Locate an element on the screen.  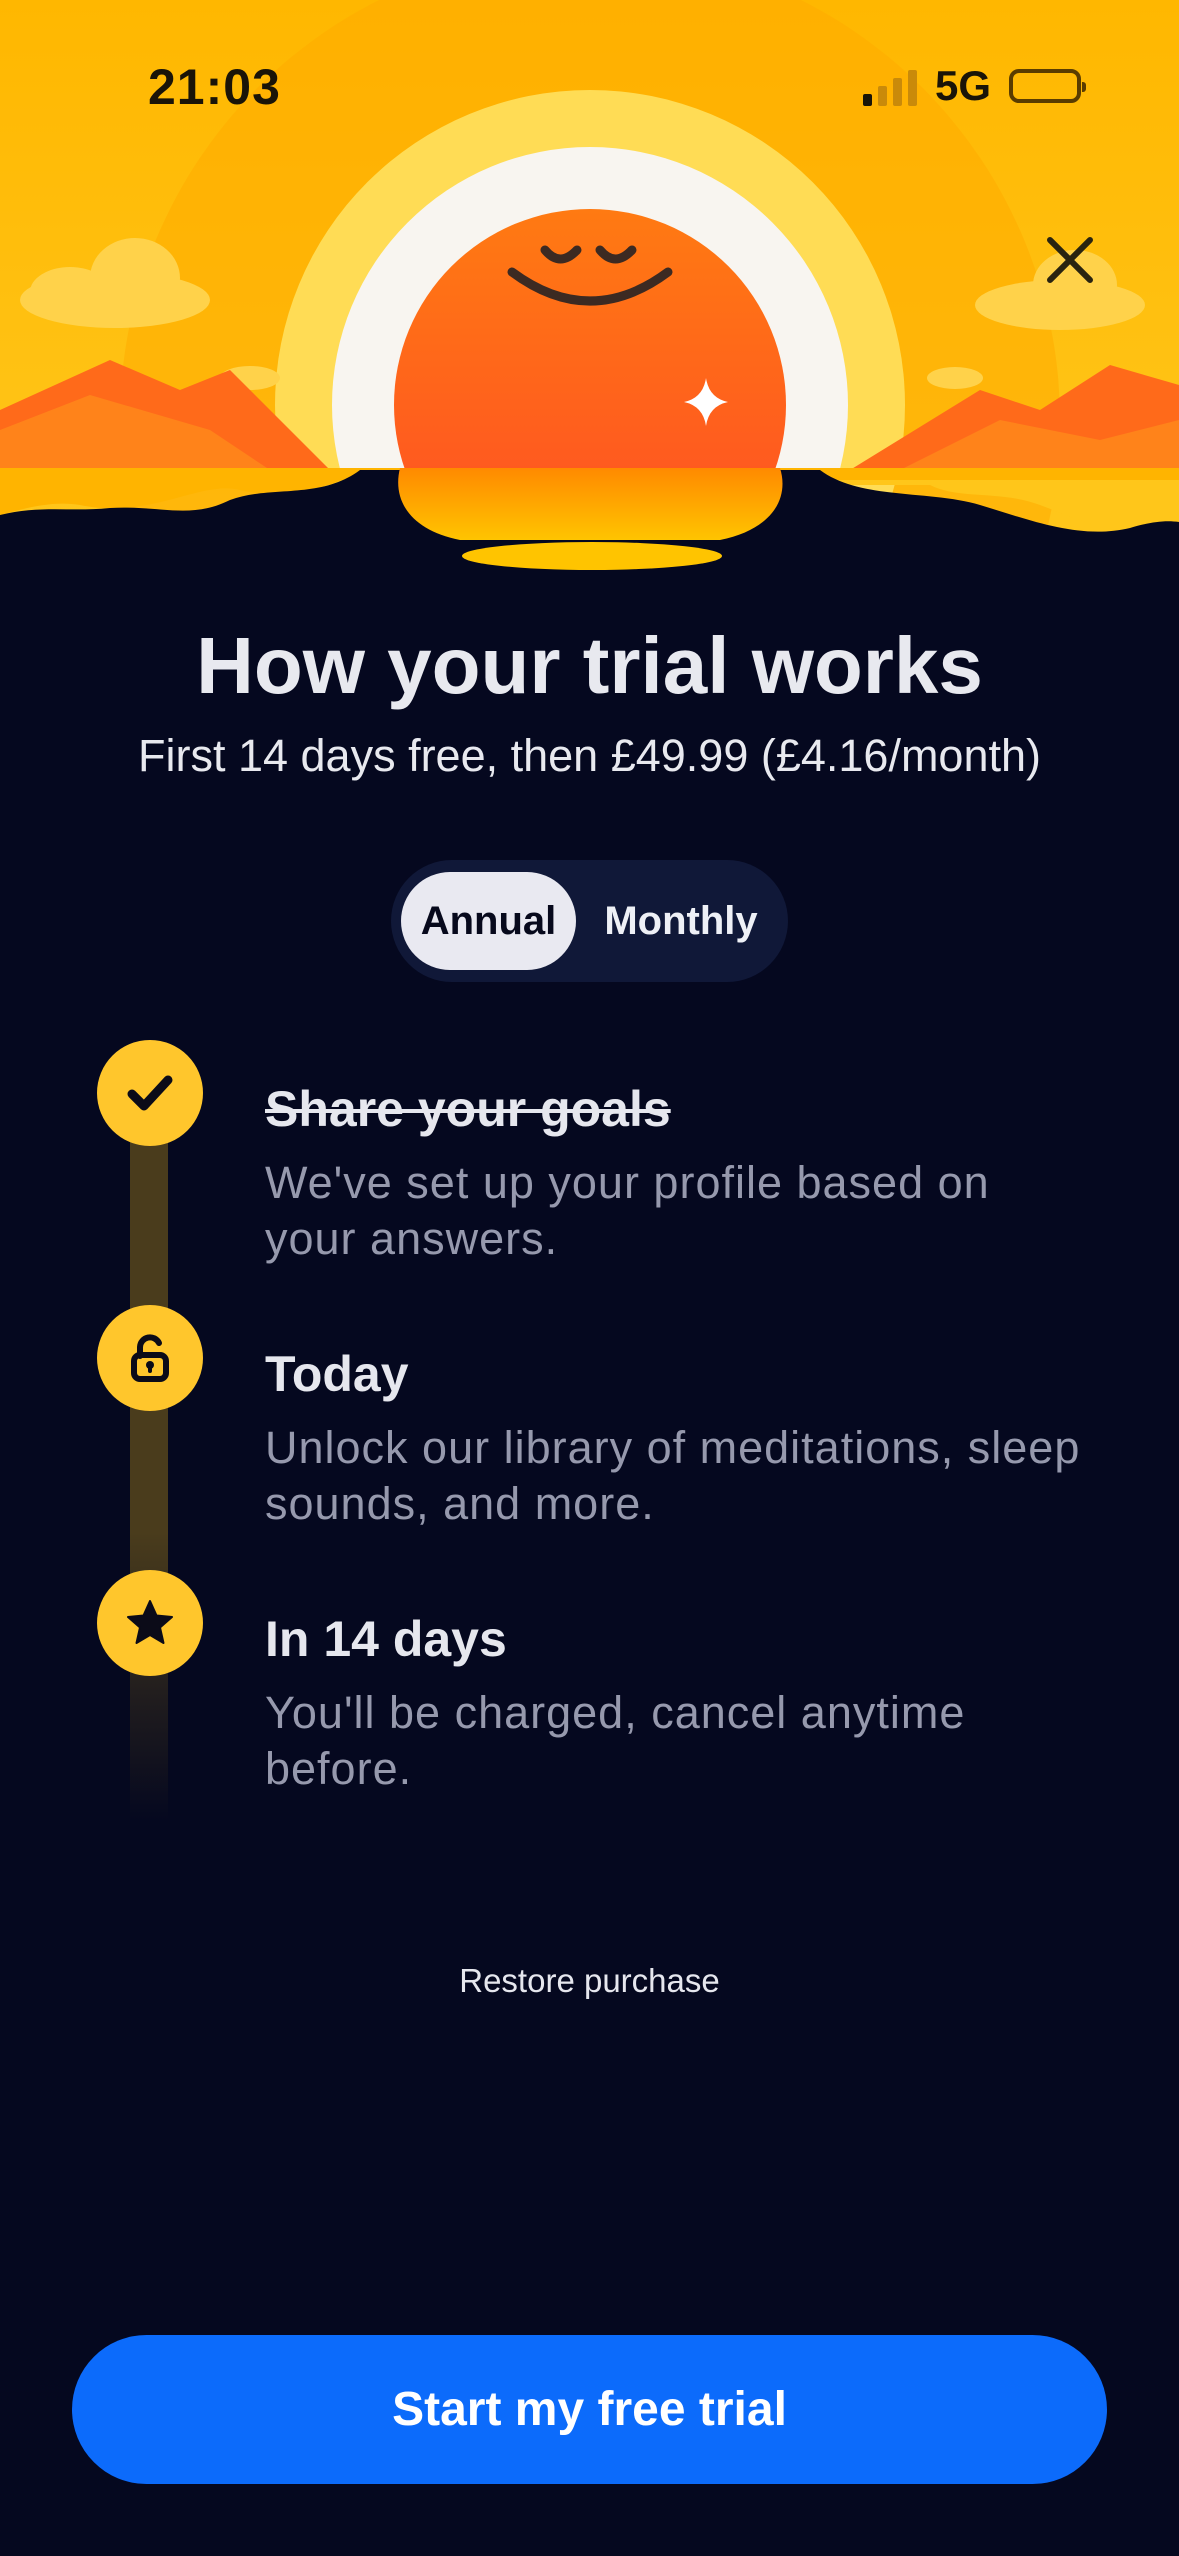
checkmark-icon is located at coordinates (150, 1093).